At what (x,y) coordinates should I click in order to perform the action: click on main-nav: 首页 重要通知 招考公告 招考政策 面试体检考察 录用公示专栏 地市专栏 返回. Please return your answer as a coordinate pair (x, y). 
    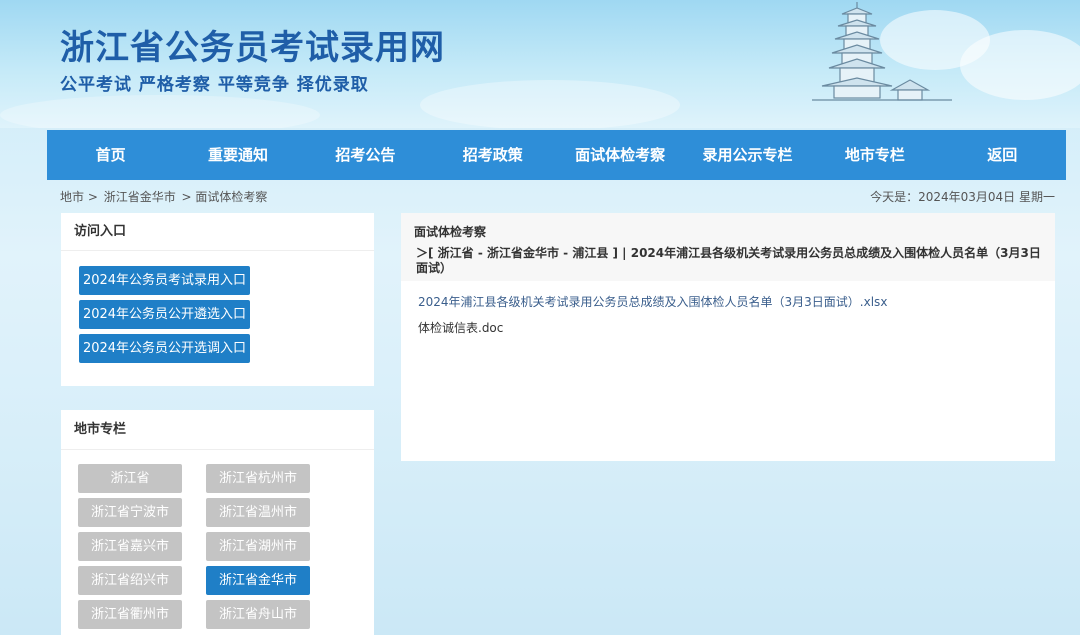
    Looking at the image, I should click on (556, 155).